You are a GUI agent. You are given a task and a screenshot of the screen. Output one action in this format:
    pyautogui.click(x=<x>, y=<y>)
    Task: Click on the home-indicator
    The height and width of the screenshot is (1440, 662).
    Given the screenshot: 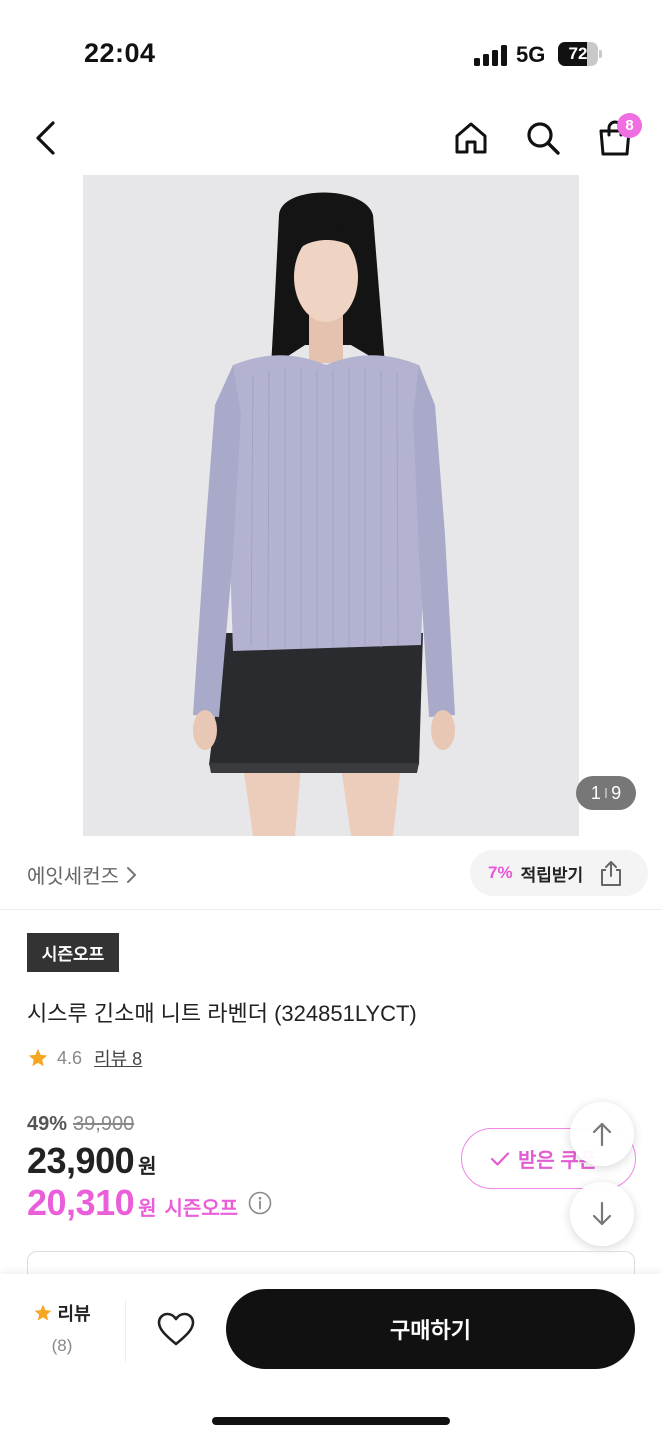 What is the action you would take?
    pyautogui.click(x=331, y=1421)
    